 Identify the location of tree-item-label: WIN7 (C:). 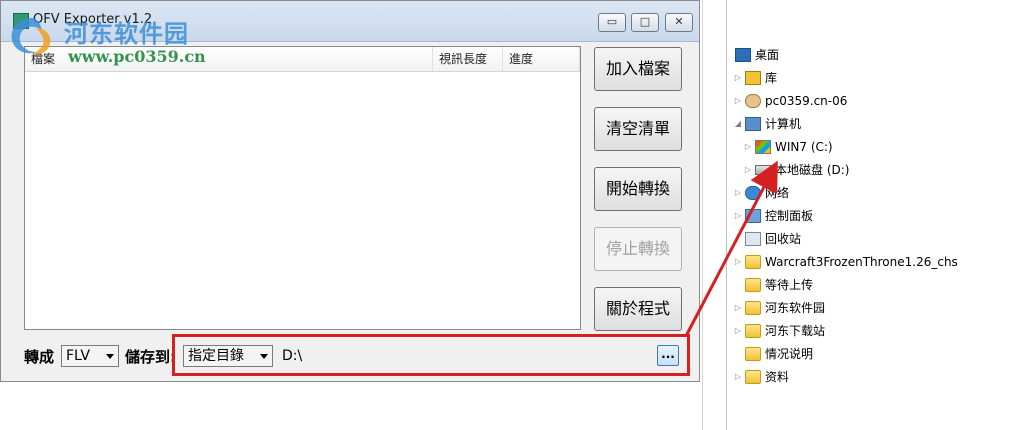
(804, 147).